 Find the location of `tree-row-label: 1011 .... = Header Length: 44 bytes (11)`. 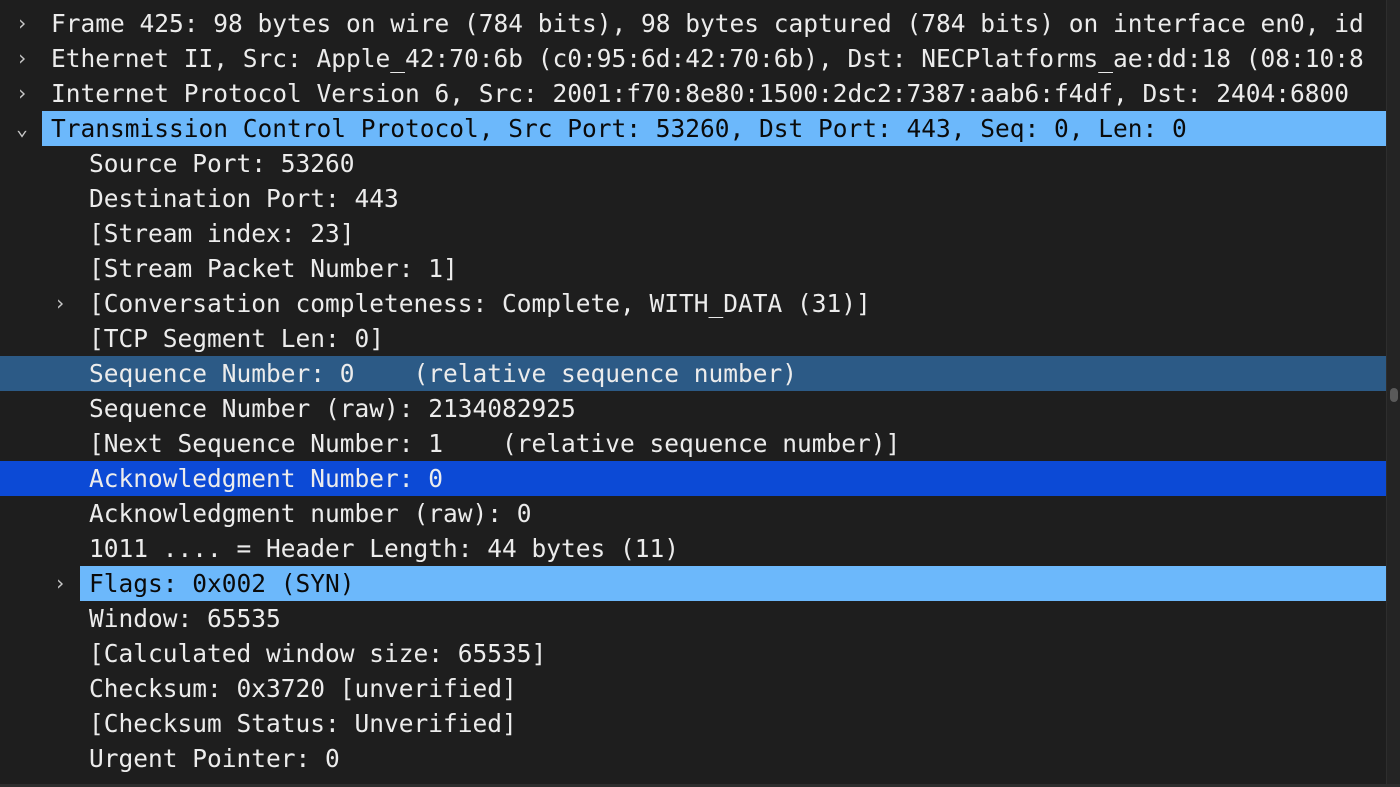

tree-row-label: 1011 .... = Header Length: 44 bytes (11) is located at coordinates (384, 548).